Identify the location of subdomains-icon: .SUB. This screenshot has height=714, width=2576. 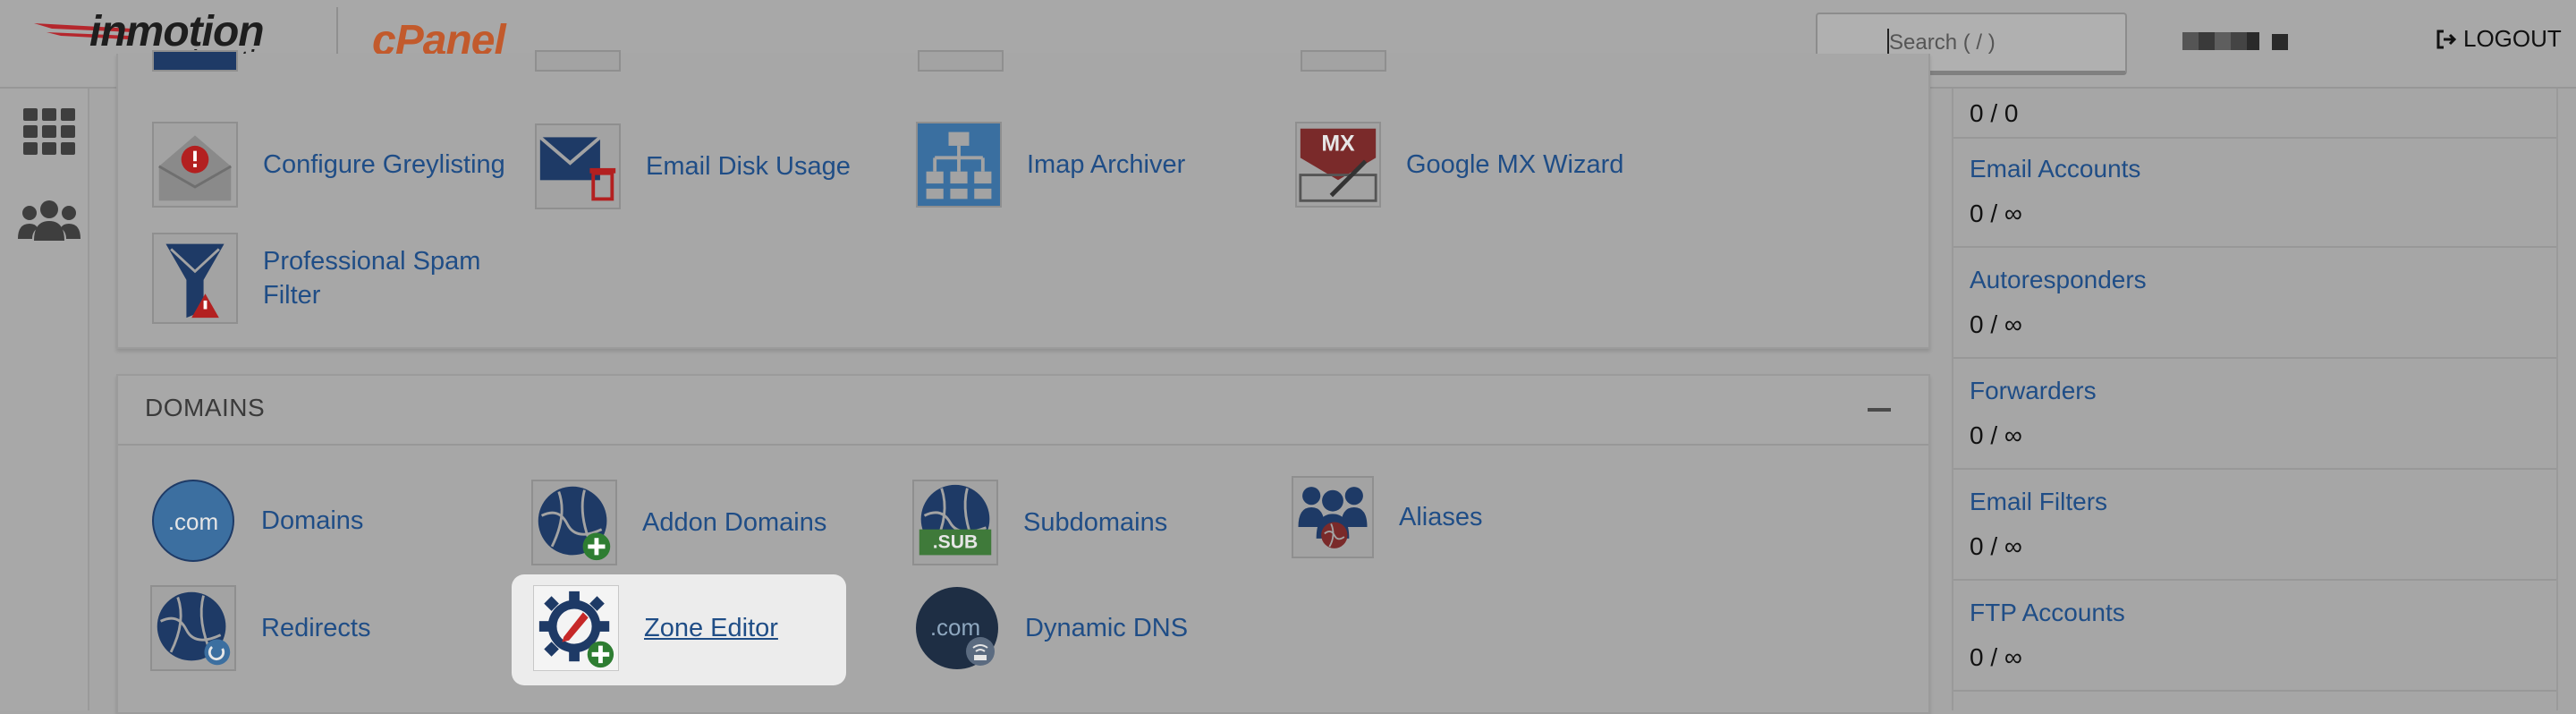
(955, 522).